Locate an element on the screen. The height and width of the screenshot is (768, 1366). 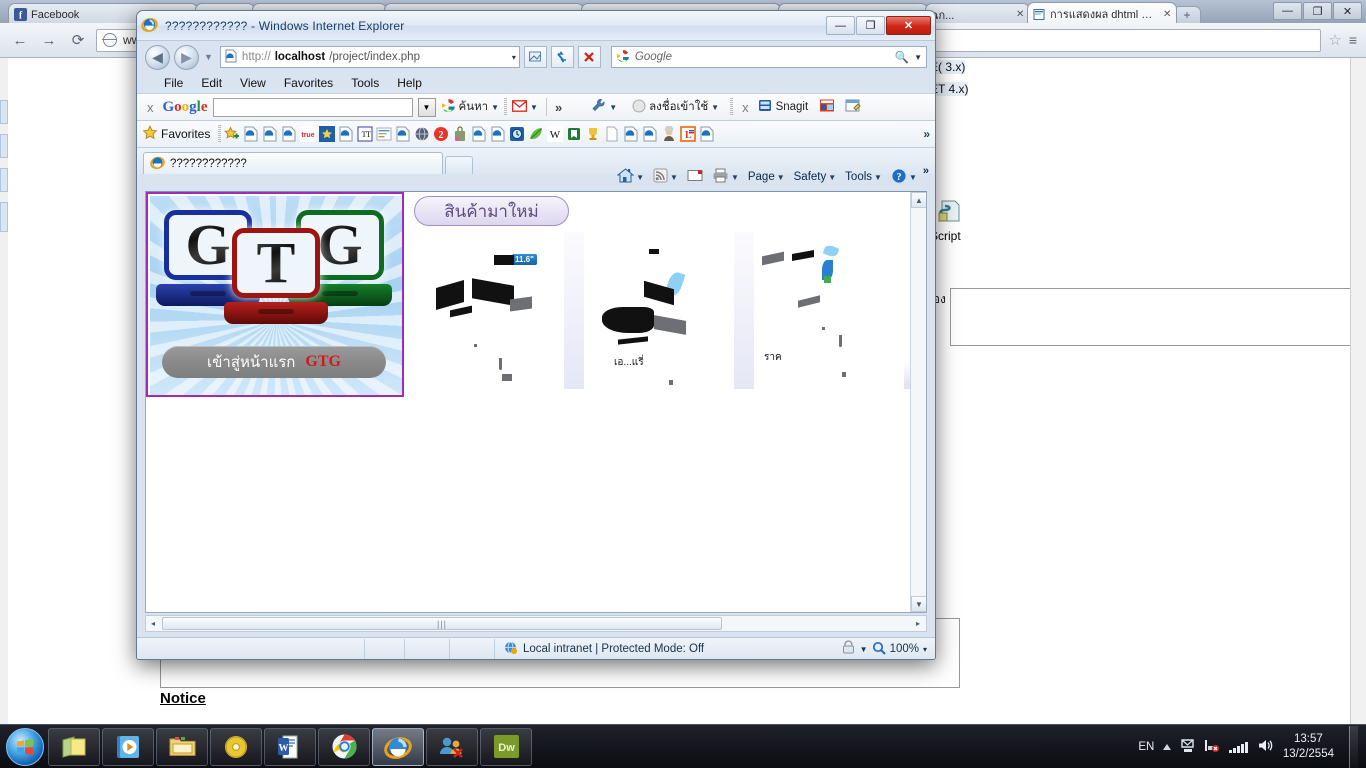
snagit-close-icon: x is located at coordinates (745, 107).